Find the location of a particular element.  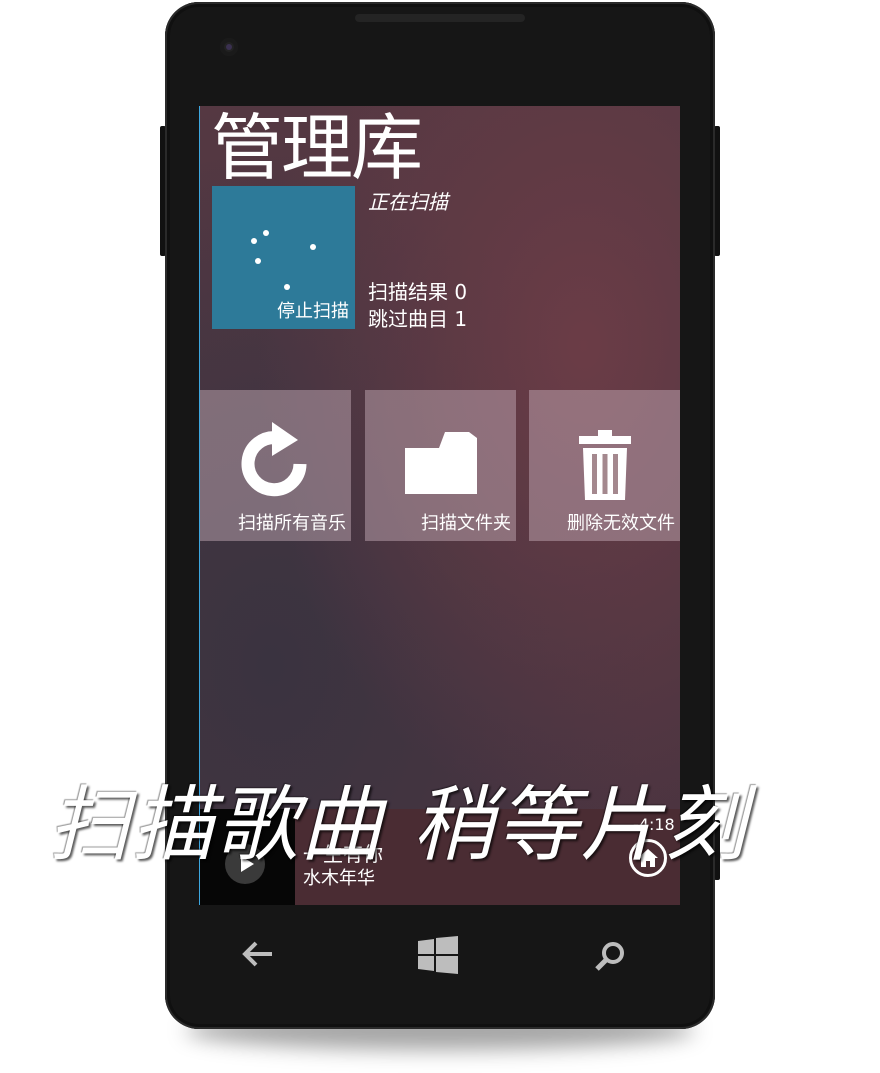

windows-logo-icon is located at coordinates (438, 955).